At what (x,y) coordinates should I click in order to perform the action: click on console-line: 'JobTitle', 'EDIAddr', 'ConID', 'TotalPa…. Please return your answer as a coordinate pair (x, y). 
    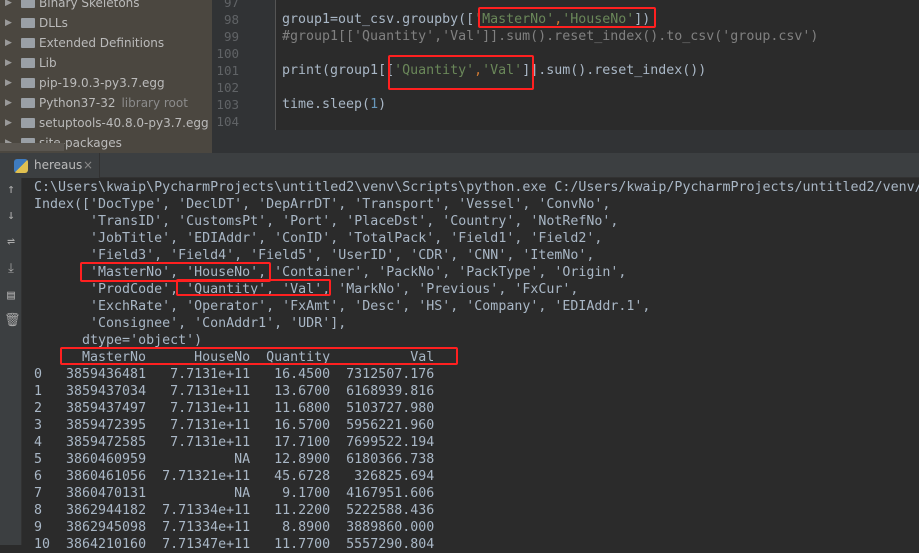
    Looking at the image, I should click on (318, 238).